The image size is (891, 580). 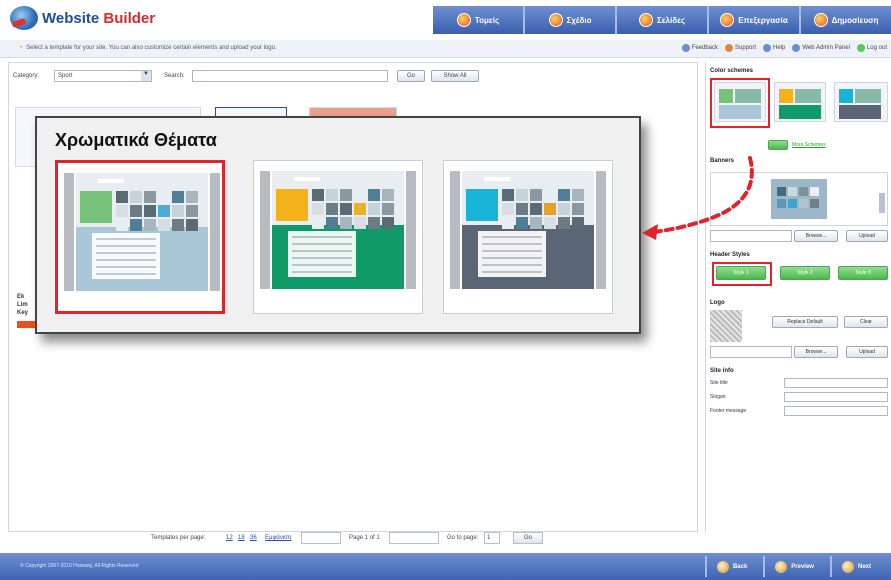 What do you see at coordinates (571, 20) in the screenshot?
I see `step-design: Σχέδιο` at bounding box center [571, 20].